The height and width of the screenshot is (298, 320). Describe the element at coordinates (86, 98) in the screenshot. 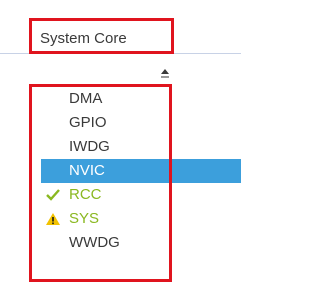

I see `list-item-label: DMA` at that location.